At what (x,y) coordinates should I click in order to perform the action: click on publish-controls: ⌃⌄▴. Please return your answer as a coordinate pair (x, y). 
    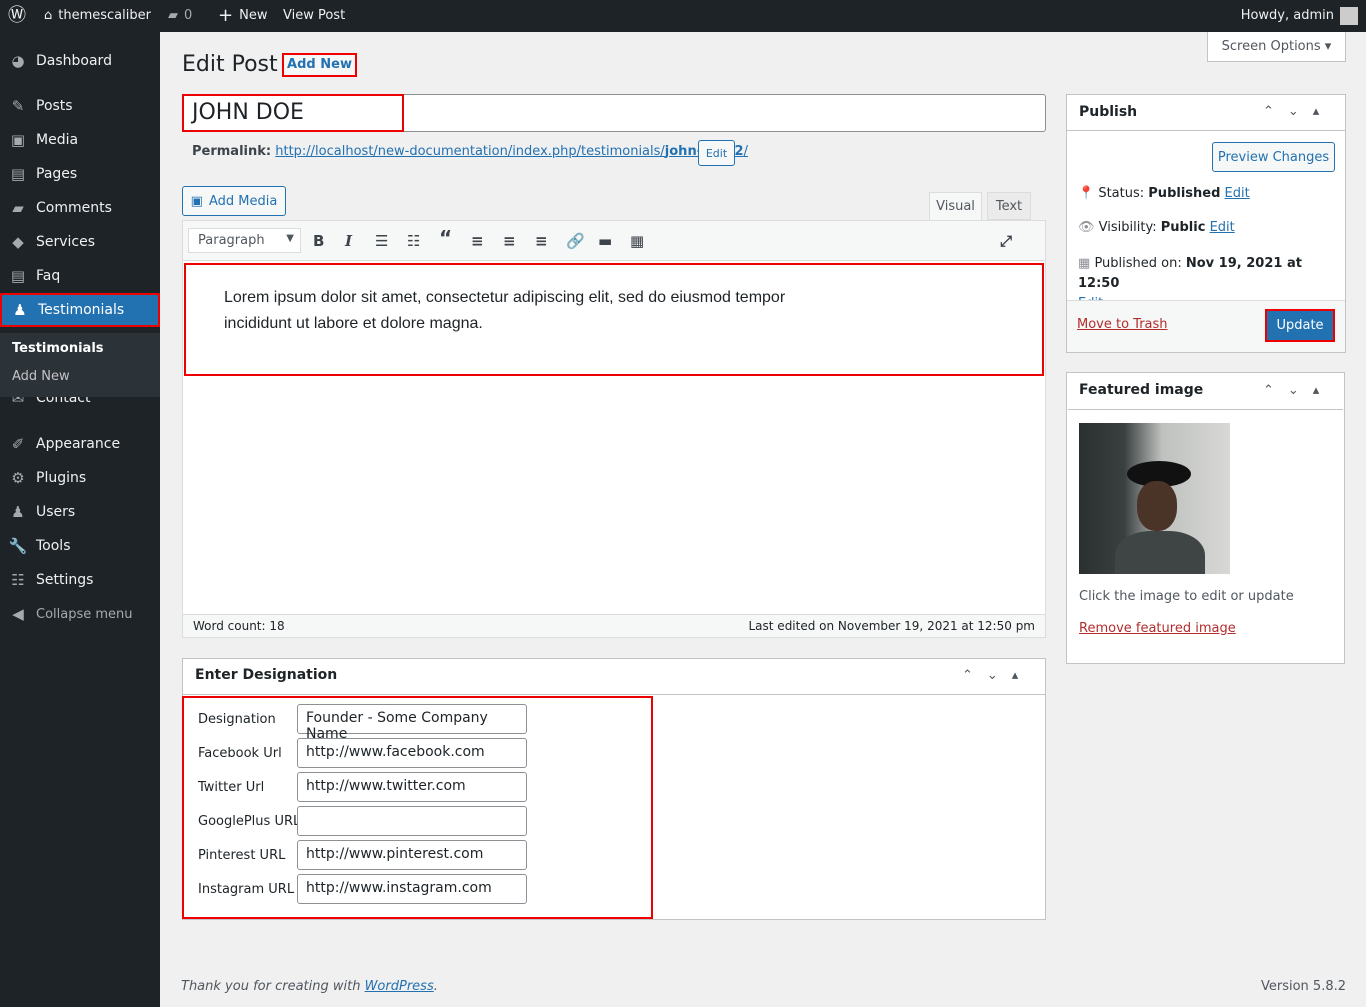
    Looking at the image, I should click on (1298, 111).